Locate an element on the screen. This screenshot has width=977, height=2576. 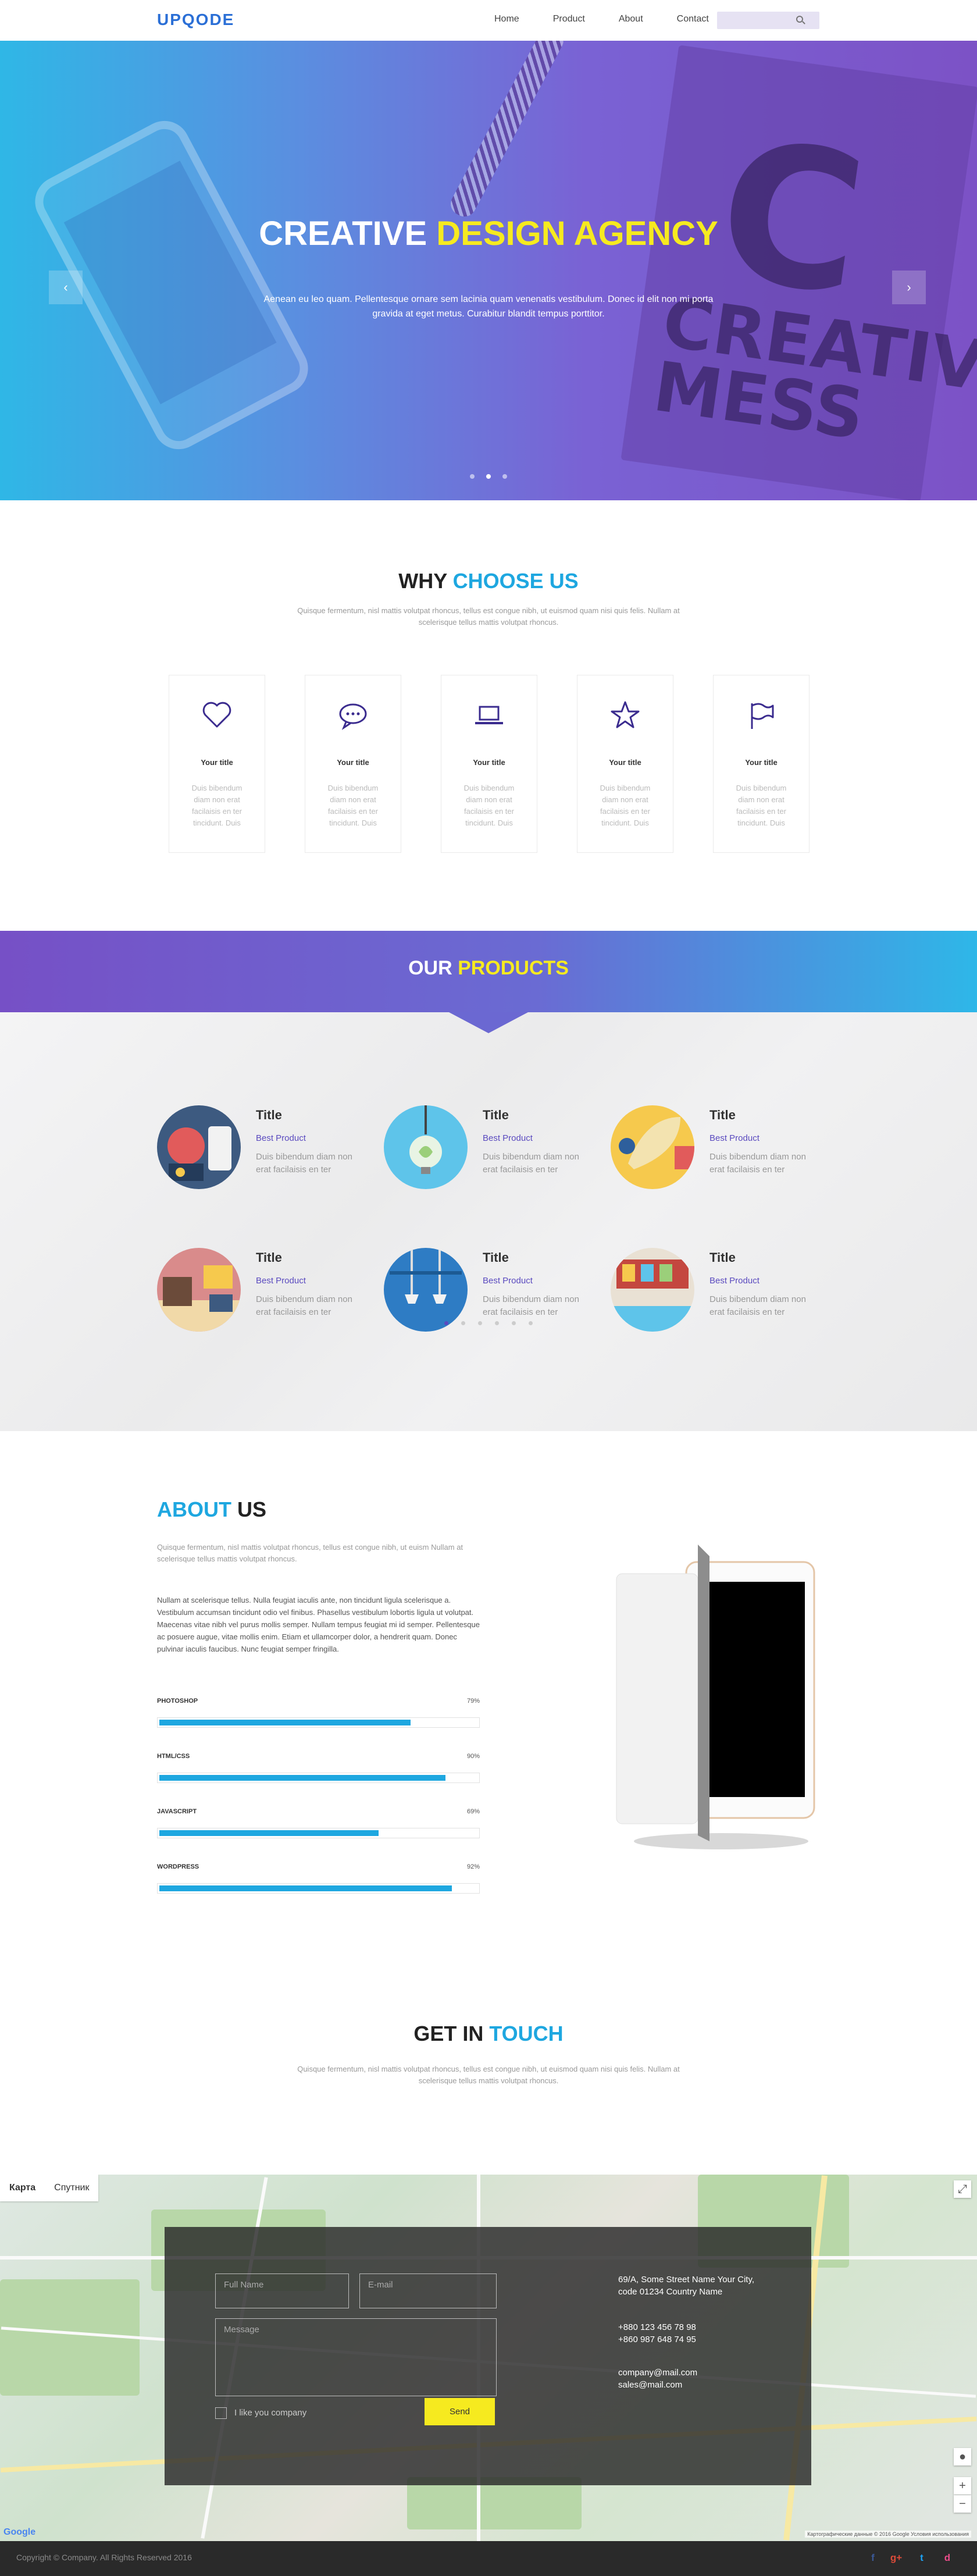
pagination-dot-active is located at coordinates (446, 1323).